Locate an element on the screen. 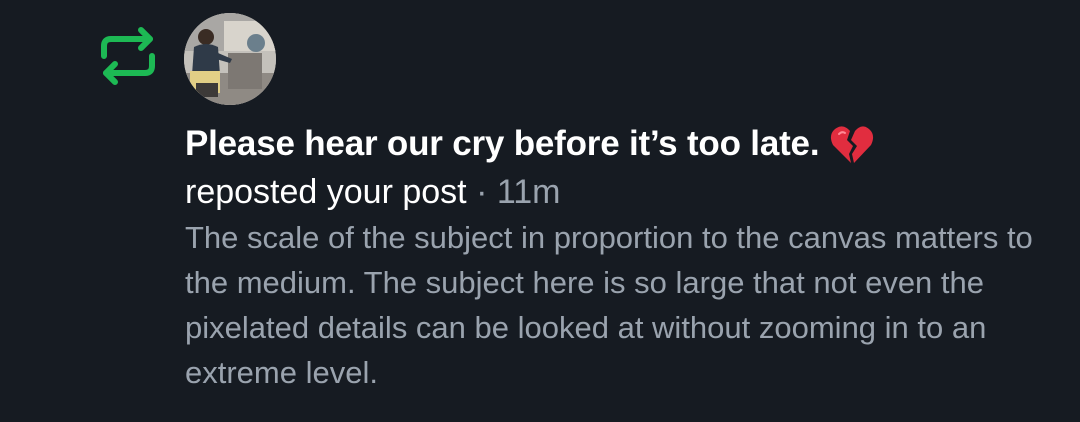 Image resolution: width=1080 pixels, height=422 pixels. broken-heart-icon is located at coordinates (852, 145).